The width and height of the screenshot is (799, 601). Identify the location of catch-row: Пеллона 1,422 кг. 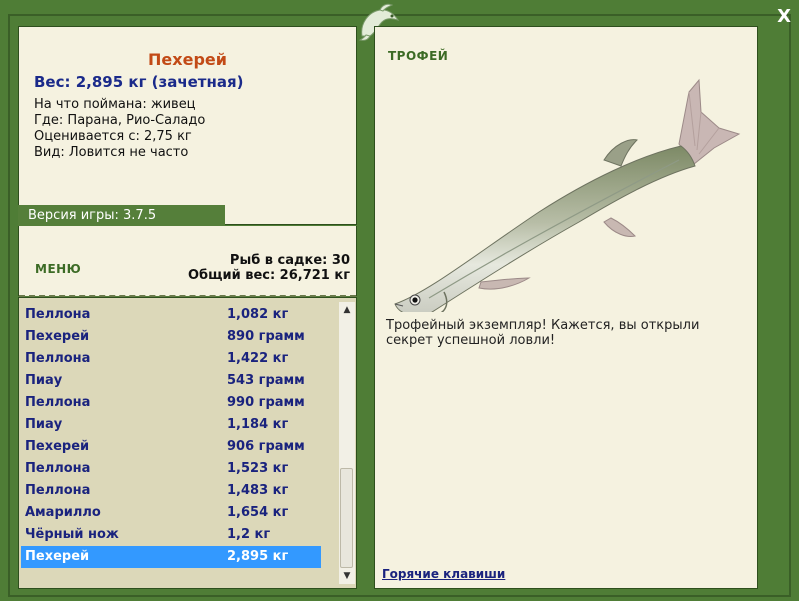
(171, 359).